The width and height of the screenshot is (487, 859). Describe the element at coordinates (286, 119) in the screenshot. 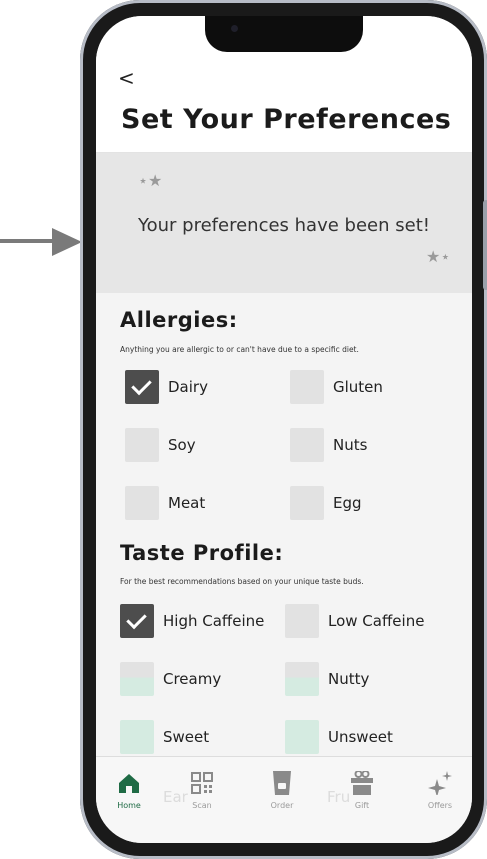

I see `page-title: Set Your Preferences` at that location.